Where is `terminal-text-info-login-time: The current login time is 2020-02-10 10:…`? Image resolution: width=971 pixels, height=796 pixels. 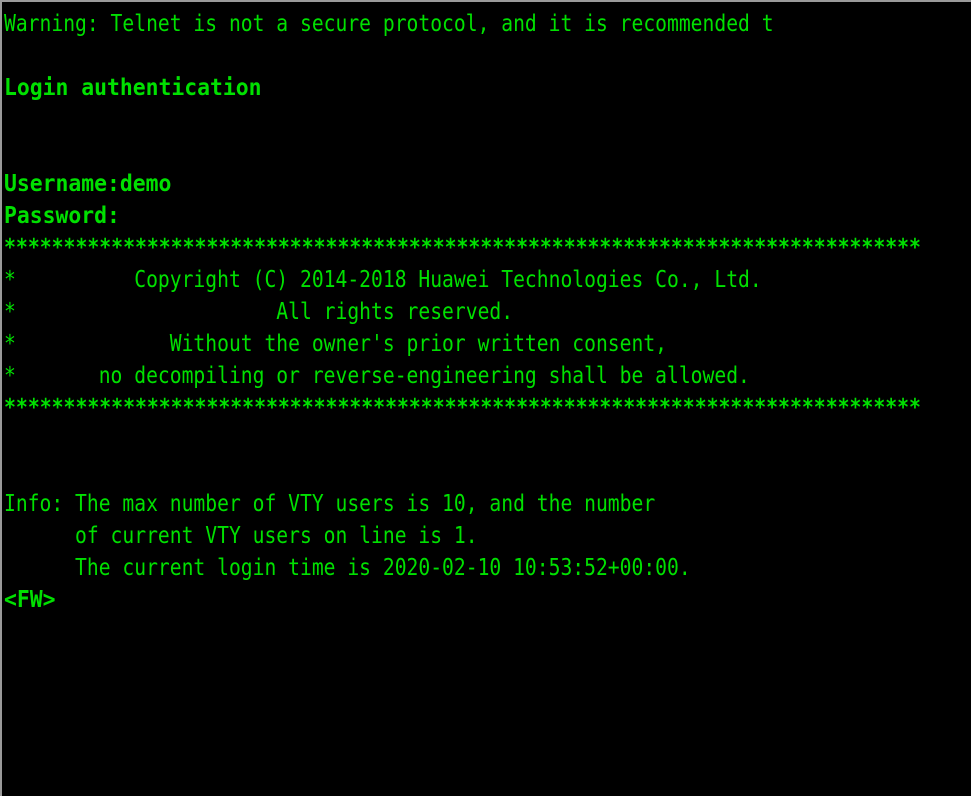 terminal-text-info-login-time: The current login time is 2020-02-10 10:… is located at coordinates (347, 568).